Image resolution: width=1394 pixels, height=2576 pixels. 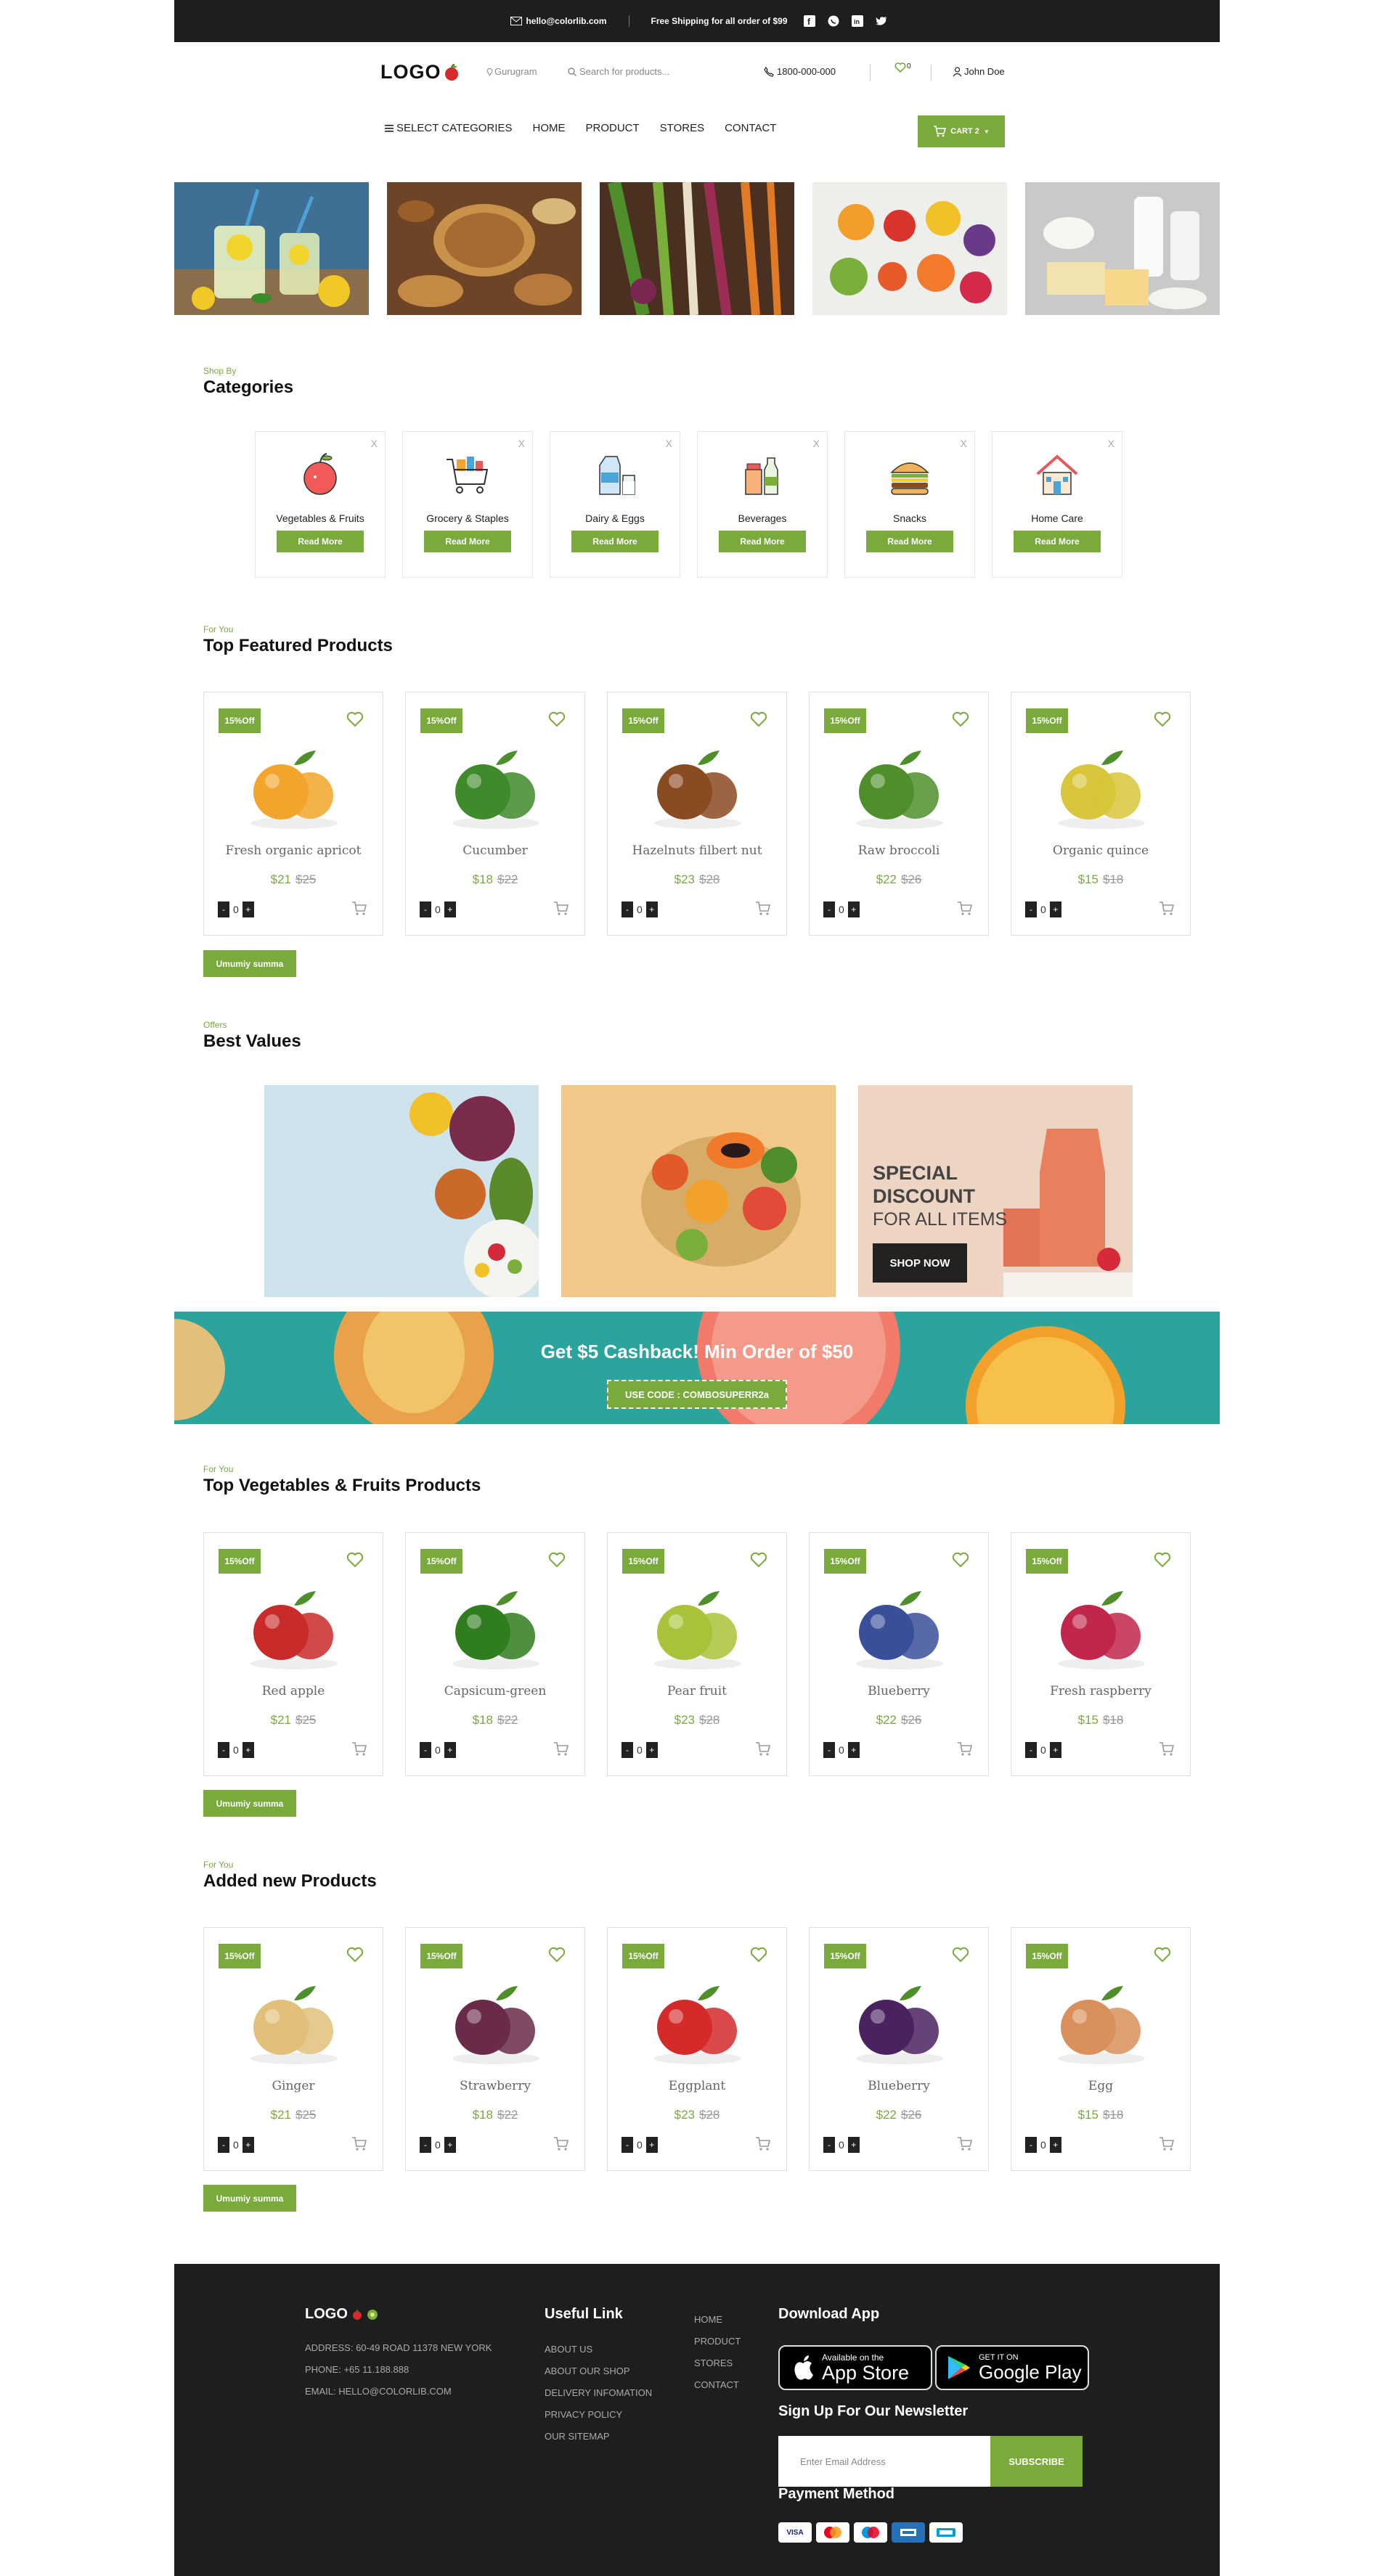 I want to click on category-card: X Dairy & Eggs Read More, so click(x=615, y=505).